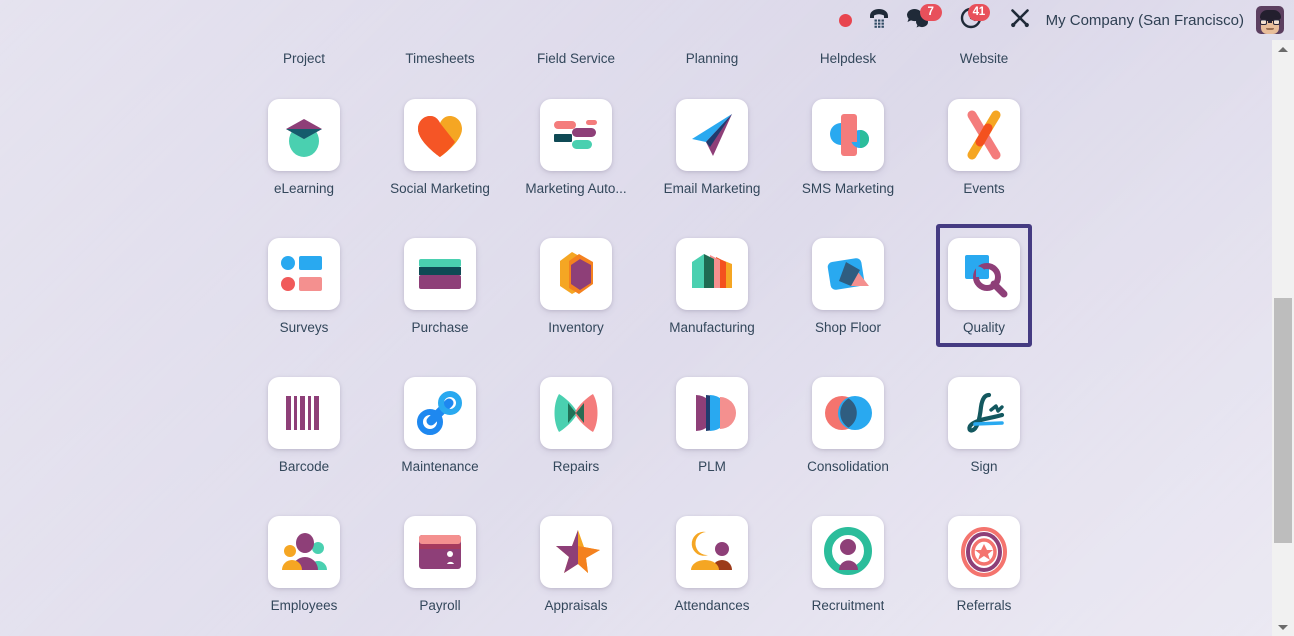 Image resolution: width=1294 pixels, height=636 pixels. I want to click on elearning-icon, so click(304, 135).